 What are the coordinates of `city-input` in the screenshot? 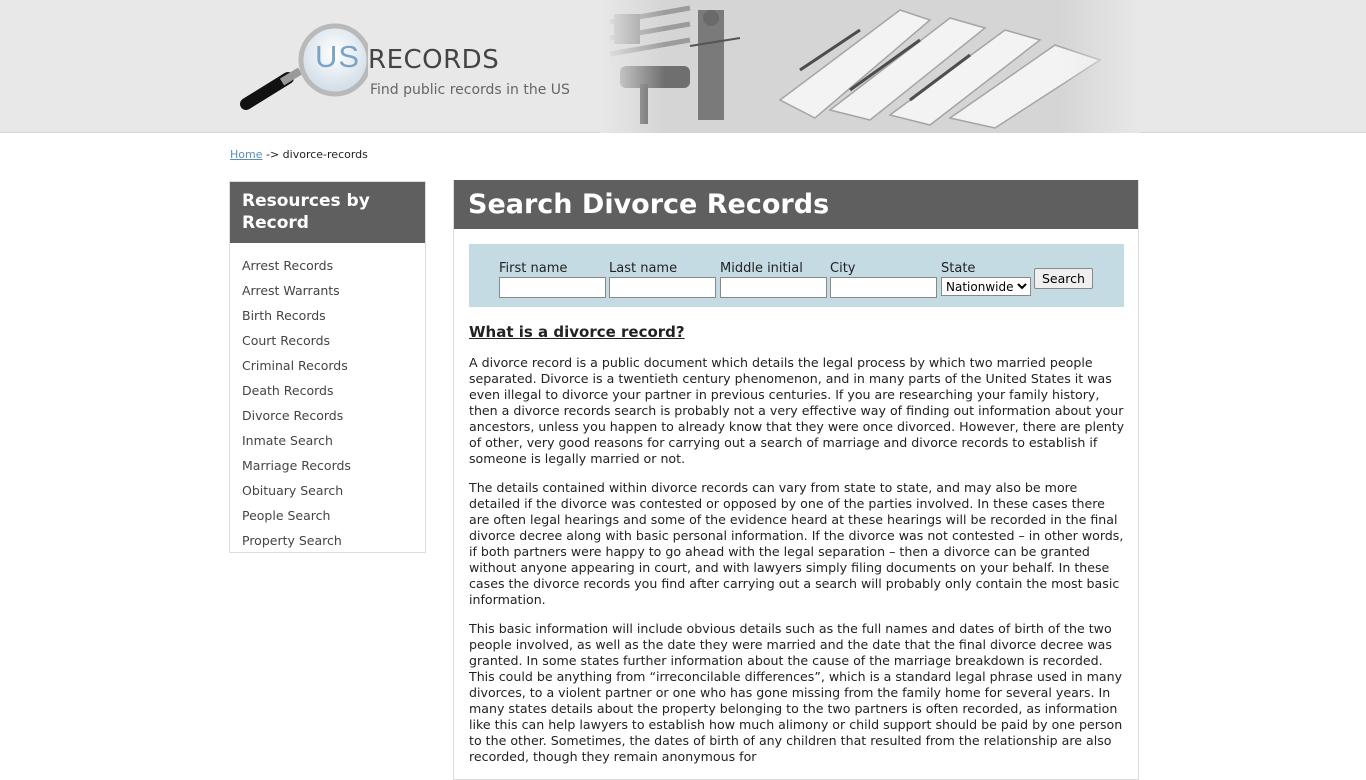 It's located at (883, 287).